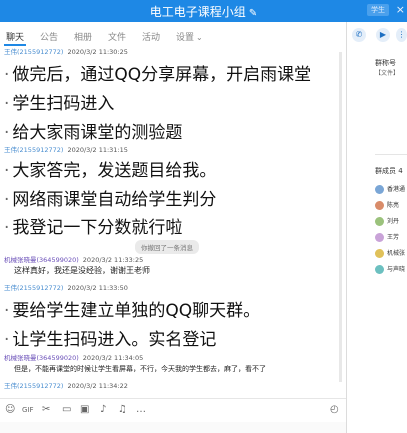  I want to click on tab-files: 文件, so click(117, 36).